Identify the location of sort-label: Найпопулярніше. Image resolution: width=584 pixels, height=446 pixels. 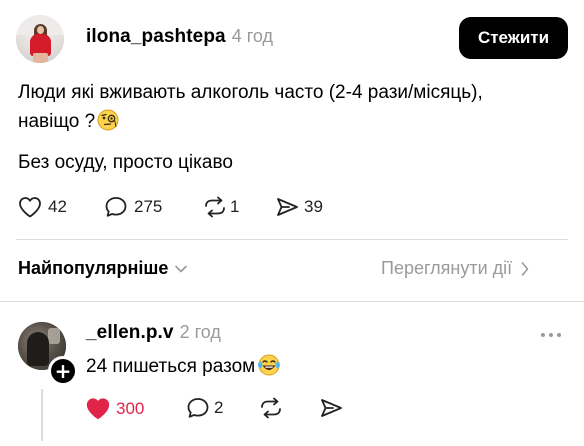
(93, 268).